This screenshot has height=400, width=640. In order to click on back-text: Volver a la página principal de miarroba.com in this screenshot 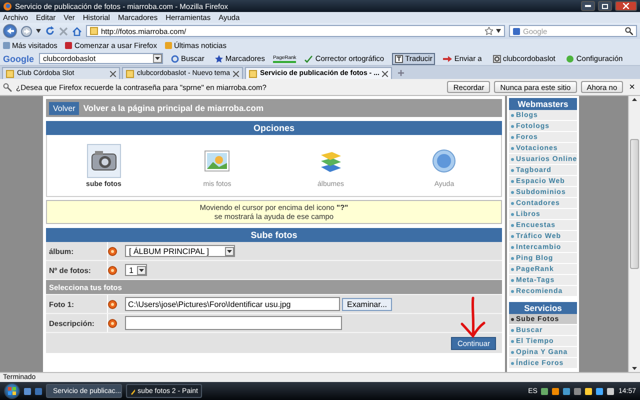, I will do `click(173, 108)`.